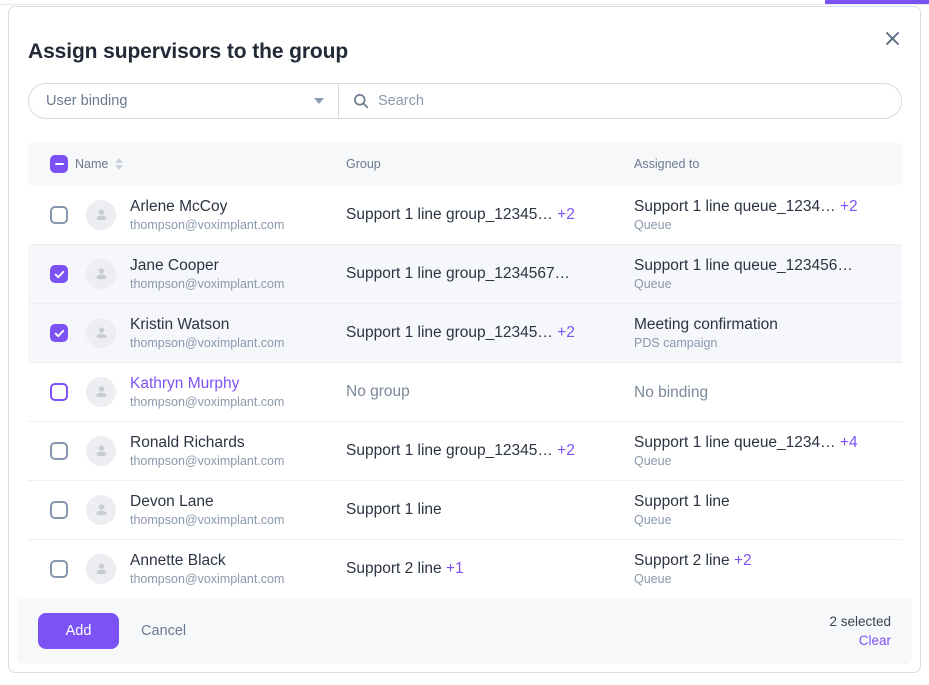  Describe the element at coordinates (119, 164) in the screenshot. I see `sort-icon` at that location.